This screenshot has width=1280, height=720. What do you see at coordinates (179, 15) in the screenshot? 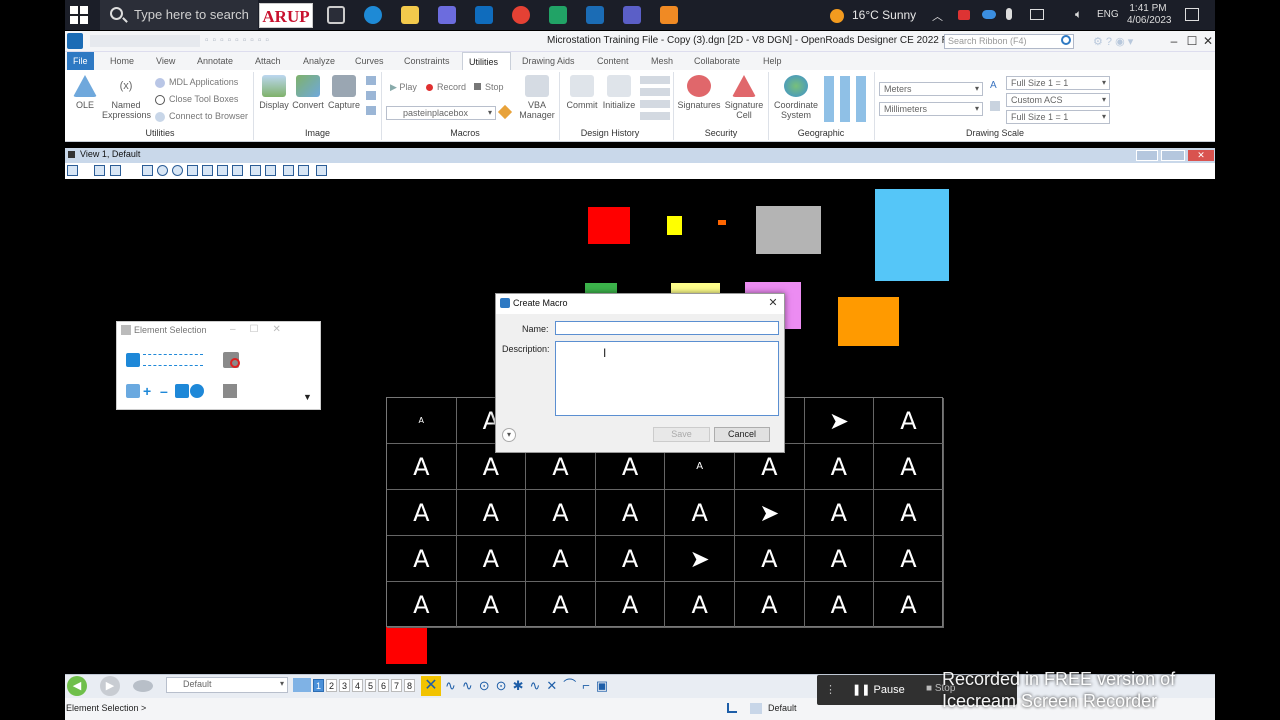
I see `taskbar-search-box: Type here to search` at bounding box center [179, 15].